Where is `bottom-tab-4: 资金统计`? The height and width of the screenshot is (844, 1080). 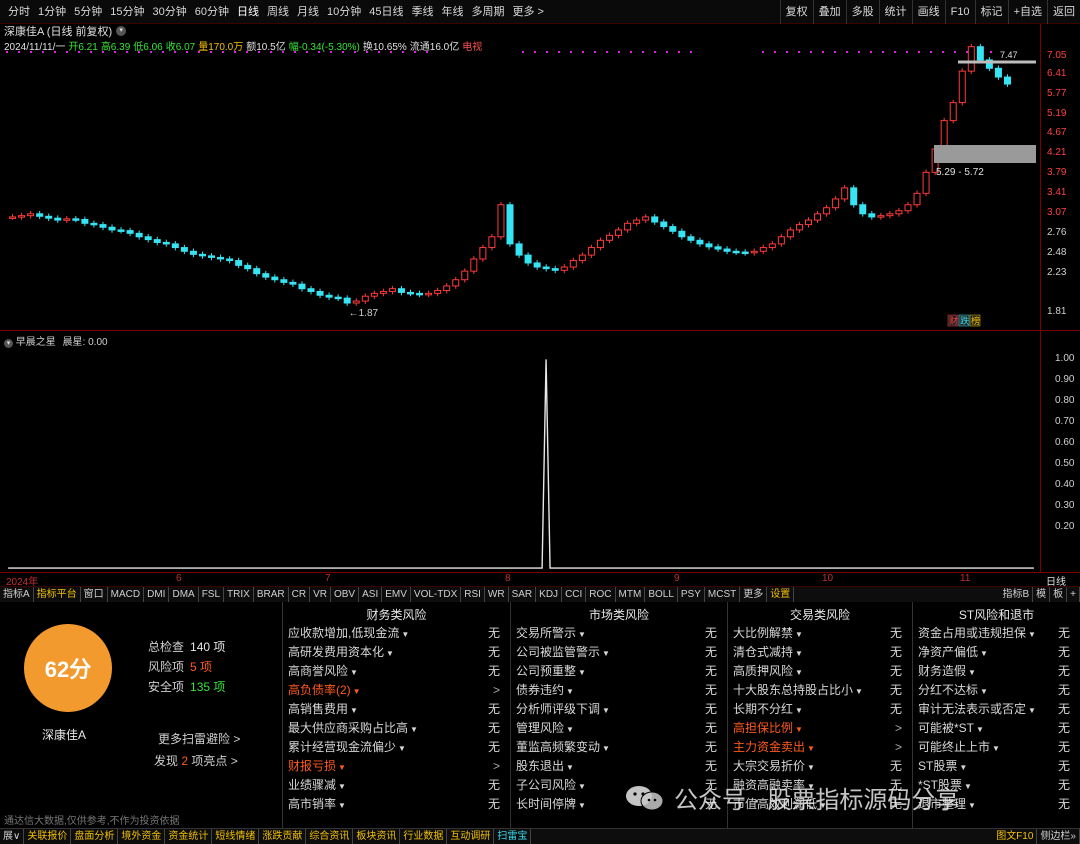 bottom-tab-4: 资金统计 is located at coordinates (189, 836).